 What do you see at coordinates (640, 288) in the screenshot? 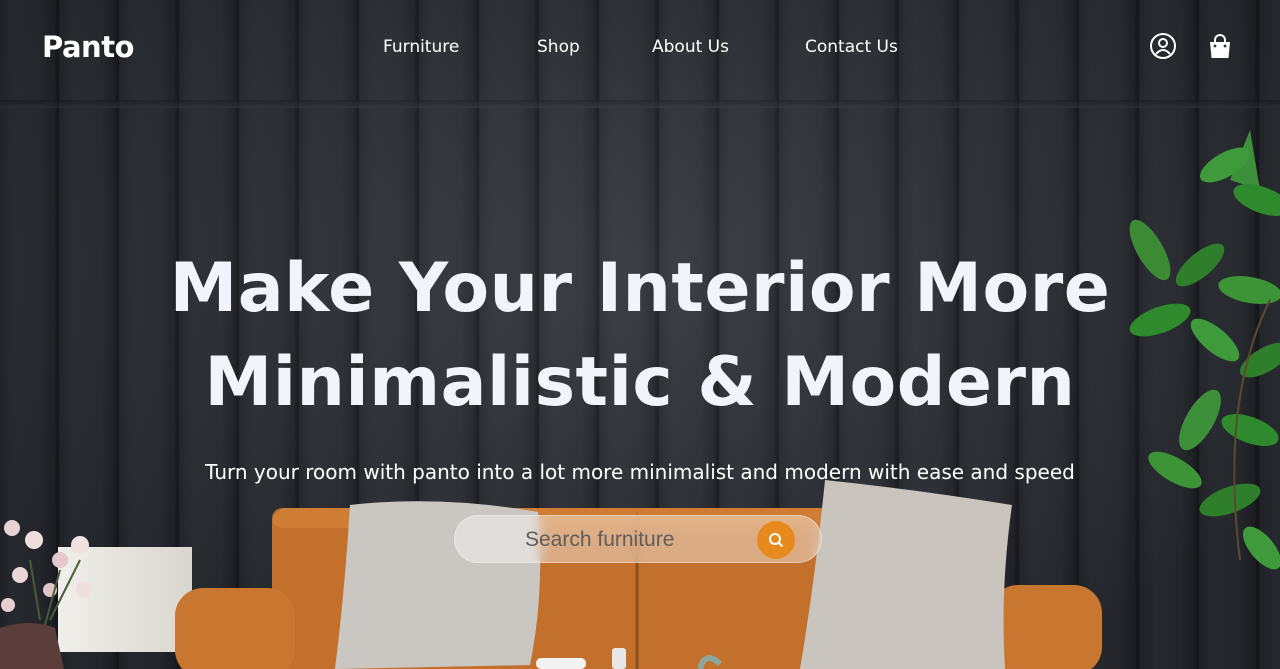
I see `headline-line-1: Make Your Interior More` at bounding box center [640, 288].